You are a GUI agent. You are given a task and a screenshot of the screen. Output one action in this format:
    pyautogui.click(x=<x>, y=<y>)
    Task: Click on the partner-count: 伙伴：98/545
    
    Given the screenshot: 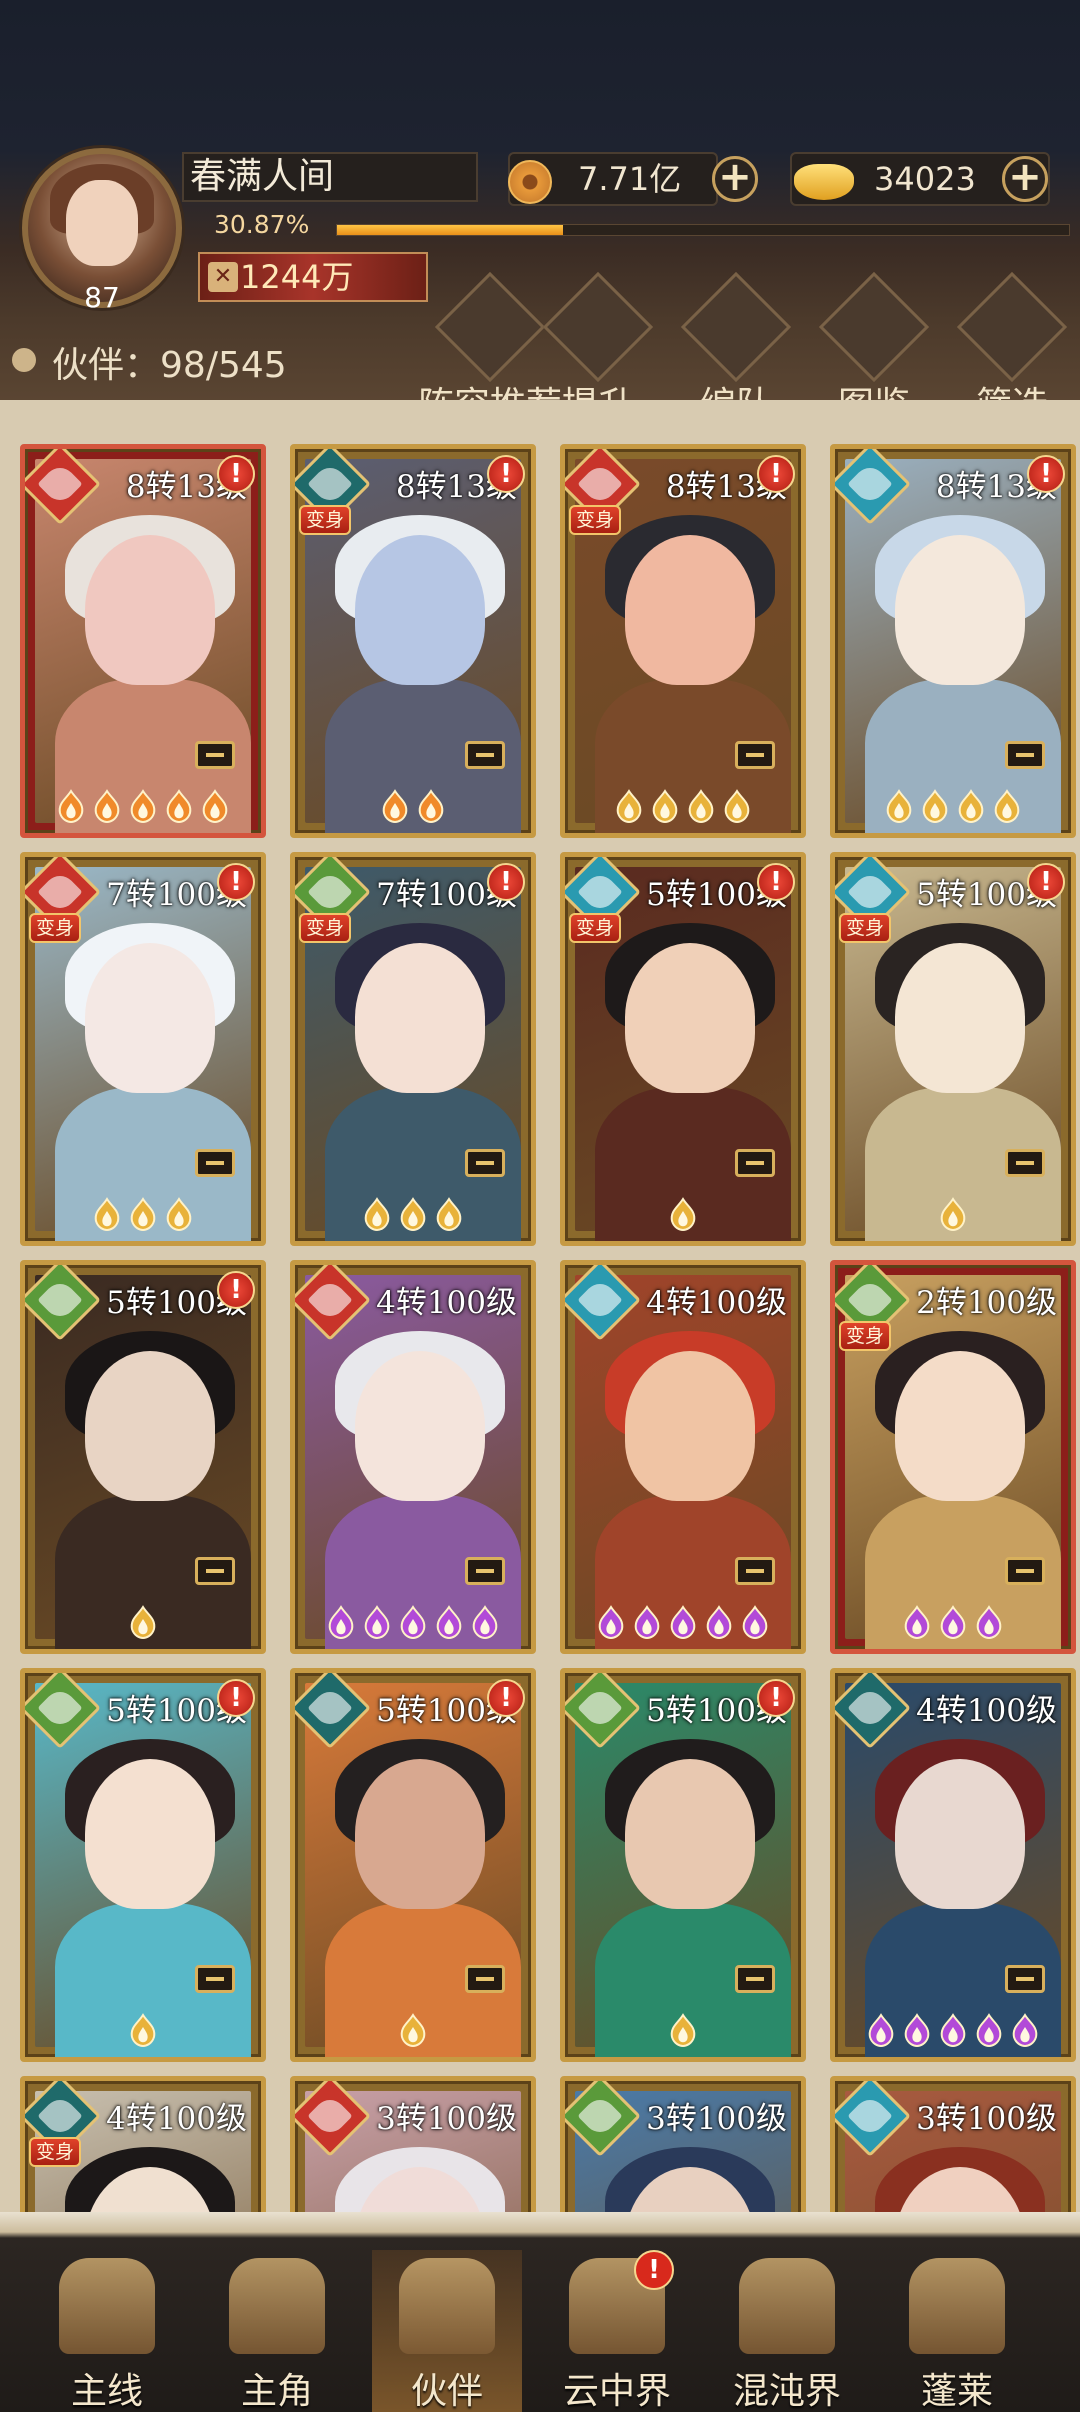 What is the action you would take?
    pyautogui.click(x=169, y=362)
    